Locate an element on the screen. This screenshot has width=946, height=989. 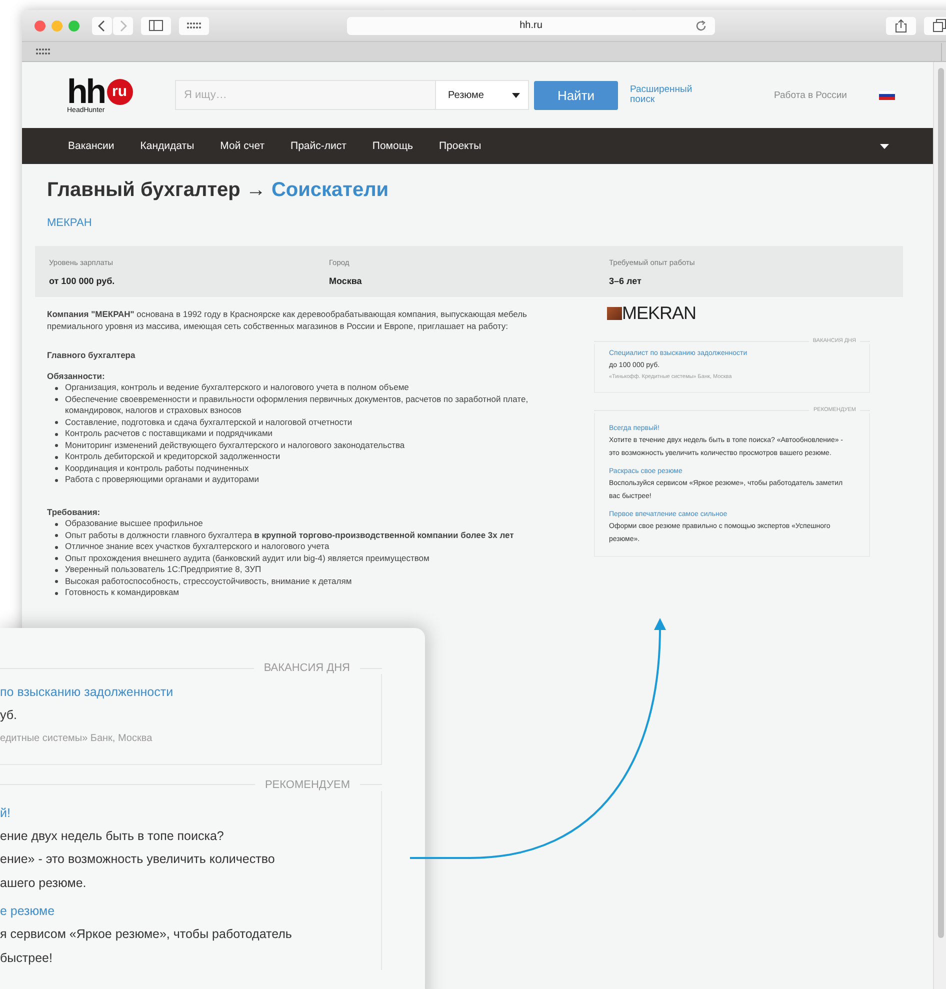
list-item: Опыт работы в должности главного бухгалтера в крупной торгово-производственной компании более 3х лет is located at coordinates (289, 535).